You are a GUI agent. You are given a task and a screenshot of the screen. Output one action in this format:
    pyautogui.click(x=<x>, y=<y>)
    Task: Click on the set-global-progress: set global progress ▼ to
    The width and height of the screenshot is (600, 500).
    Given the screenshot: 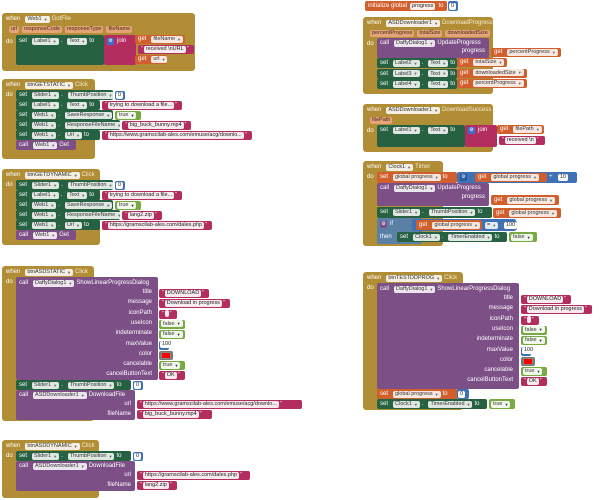 What is the action you would take?
    pyautogui.click(x=417, y=394)
    